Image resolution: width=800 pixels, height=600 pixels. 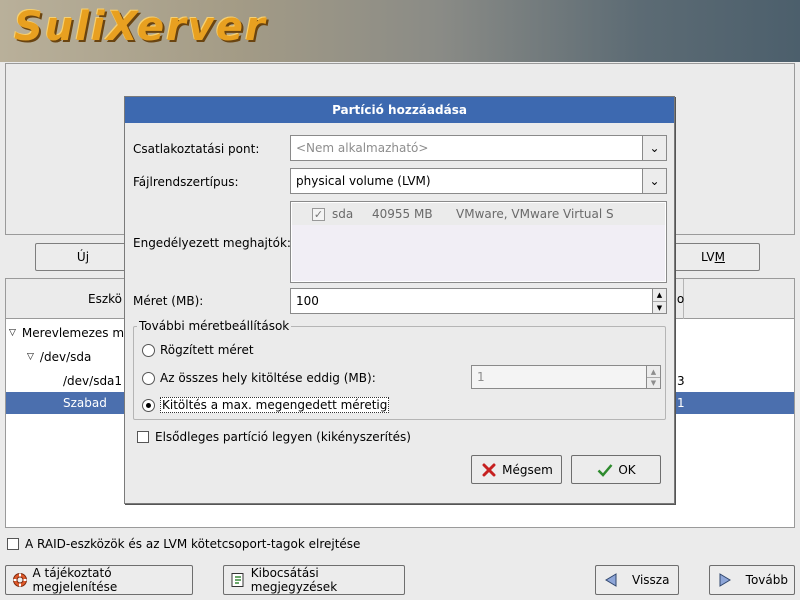 I want to click on radio-circle-selected, so click(x=148, y=405).